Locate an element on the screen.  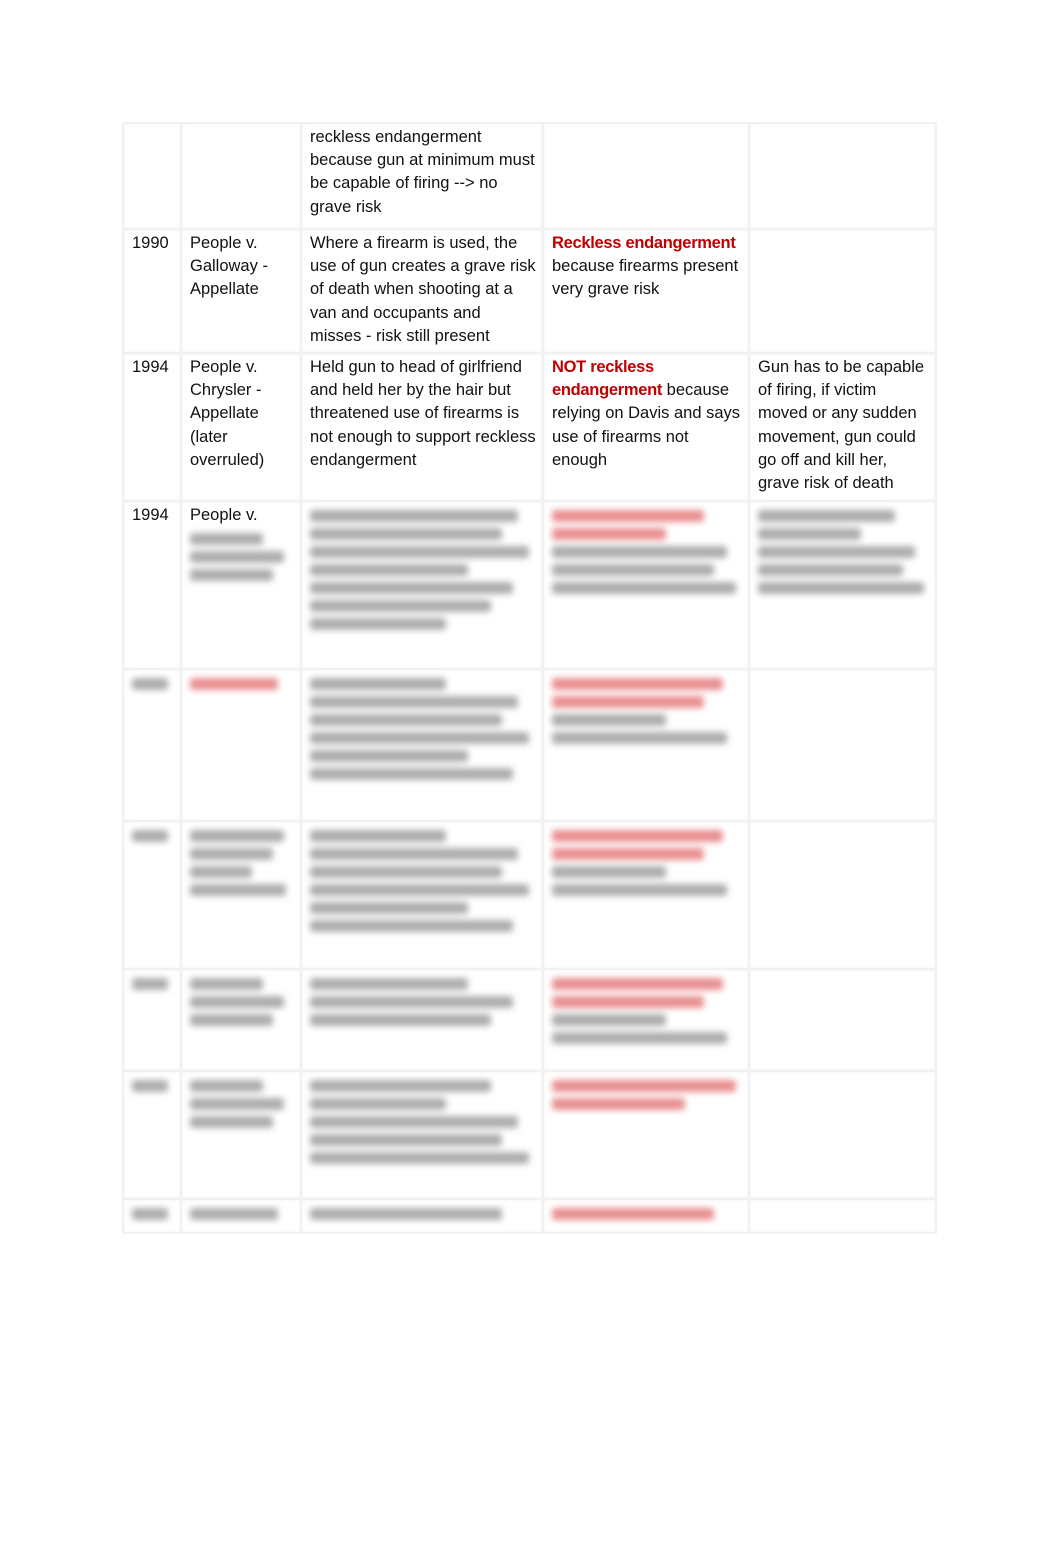
holding-verdict: Reckless endangerment is located at coordinates (644, 243).